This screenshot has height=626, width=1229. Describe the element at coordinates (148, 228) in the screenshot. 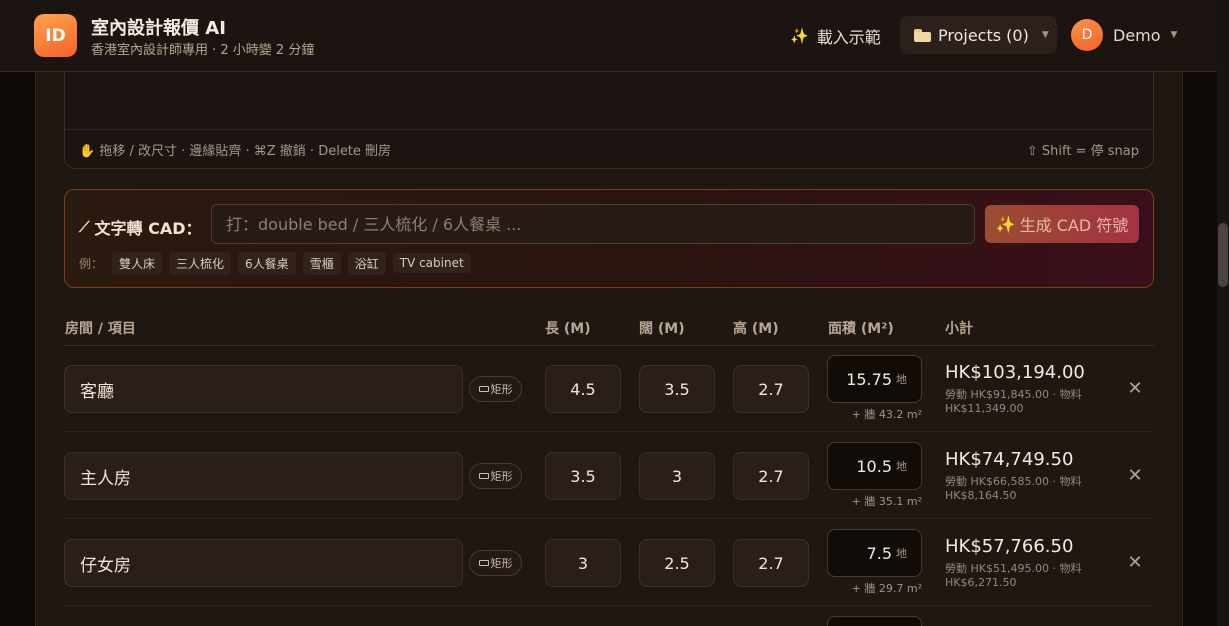

I see `cad-label-text: 文字轉 CAD：` at that location.